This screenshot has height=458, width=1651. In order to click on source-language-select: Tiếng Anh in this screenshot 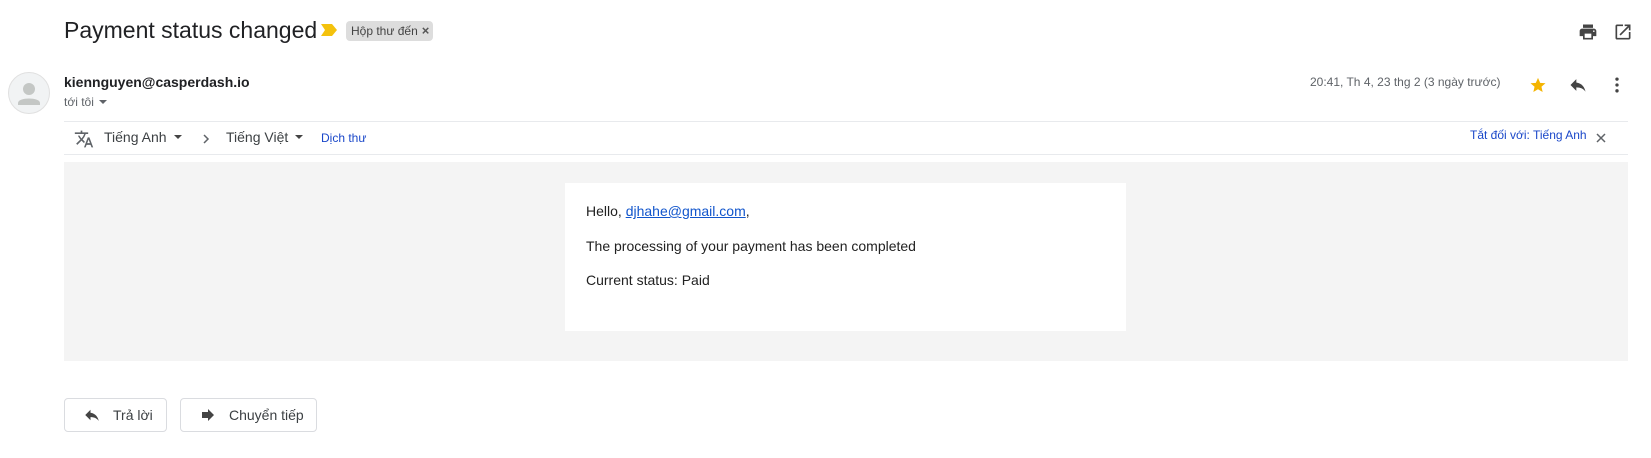, I will do `click(143, 137)`.